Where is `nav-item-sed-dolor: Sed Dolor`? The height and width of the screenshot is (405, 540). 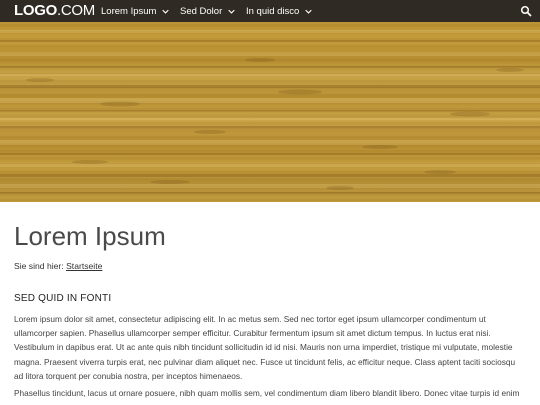
nav-item-sed-dolor: Sed Dolor is located at coordinates (207, 11).